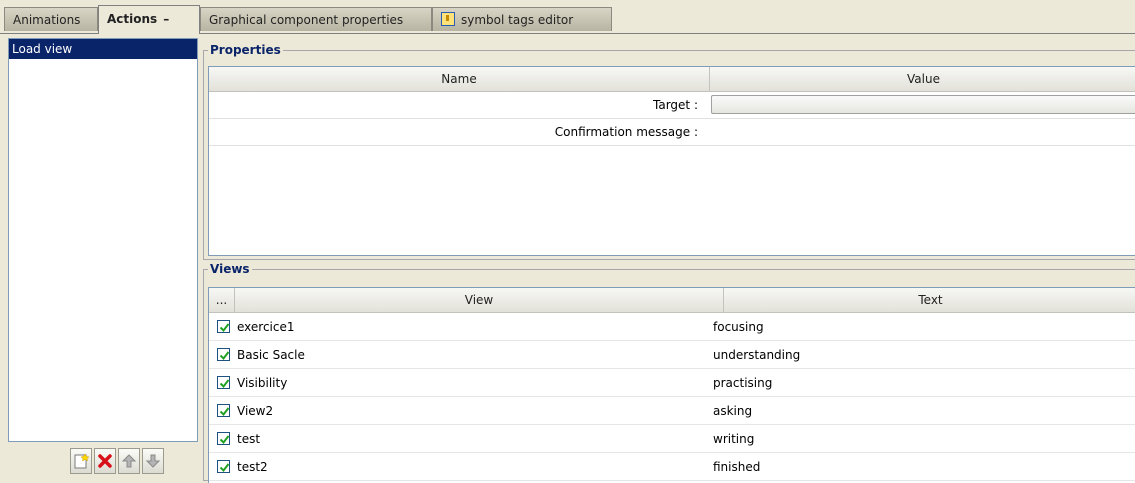  I want to click on tab-label: Actions, so click(132, 19).